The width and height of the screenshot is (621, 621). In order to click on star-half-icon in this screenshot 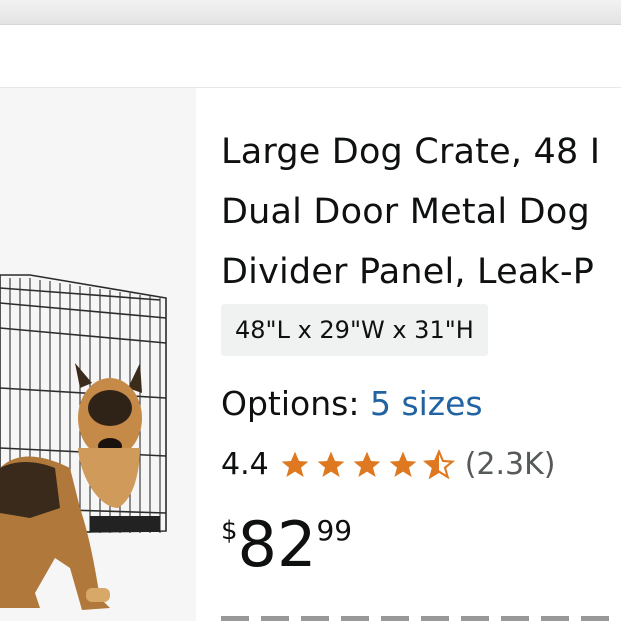, I will do `click(438, 464)`.